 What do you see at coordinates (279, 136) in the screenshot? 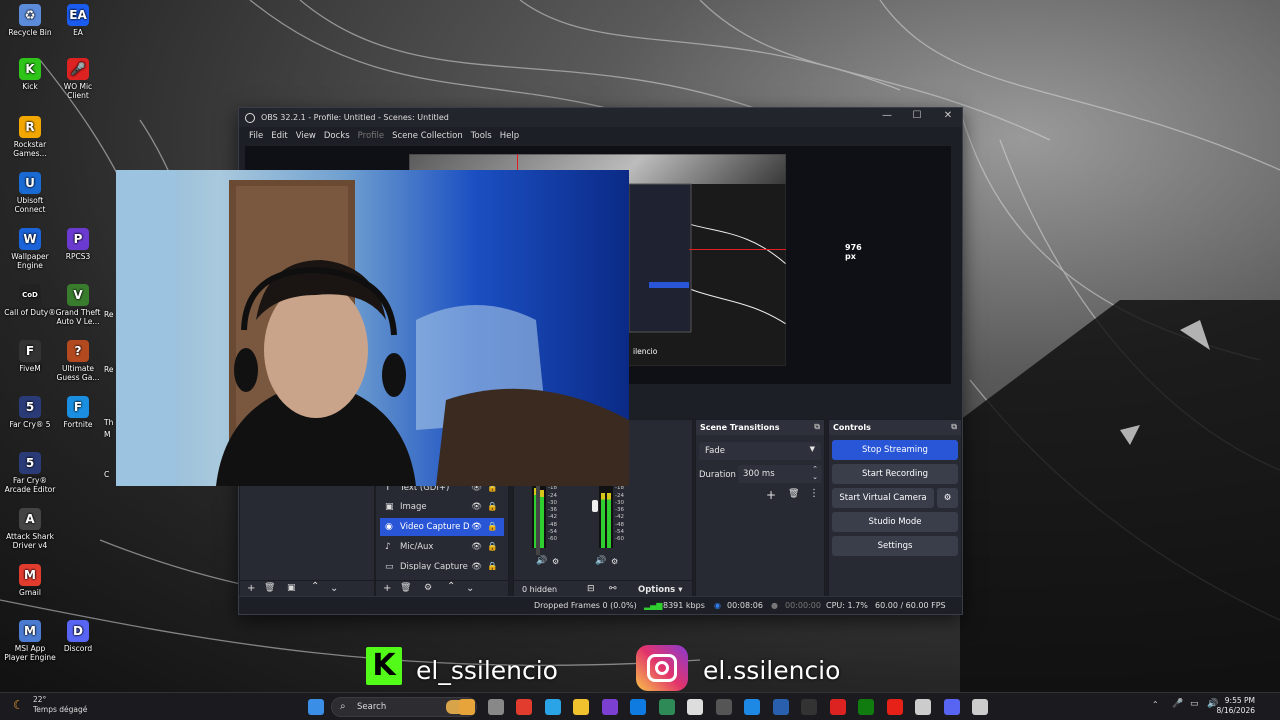
I see `menu-edit: Edit` at bounding box center [279, 136].